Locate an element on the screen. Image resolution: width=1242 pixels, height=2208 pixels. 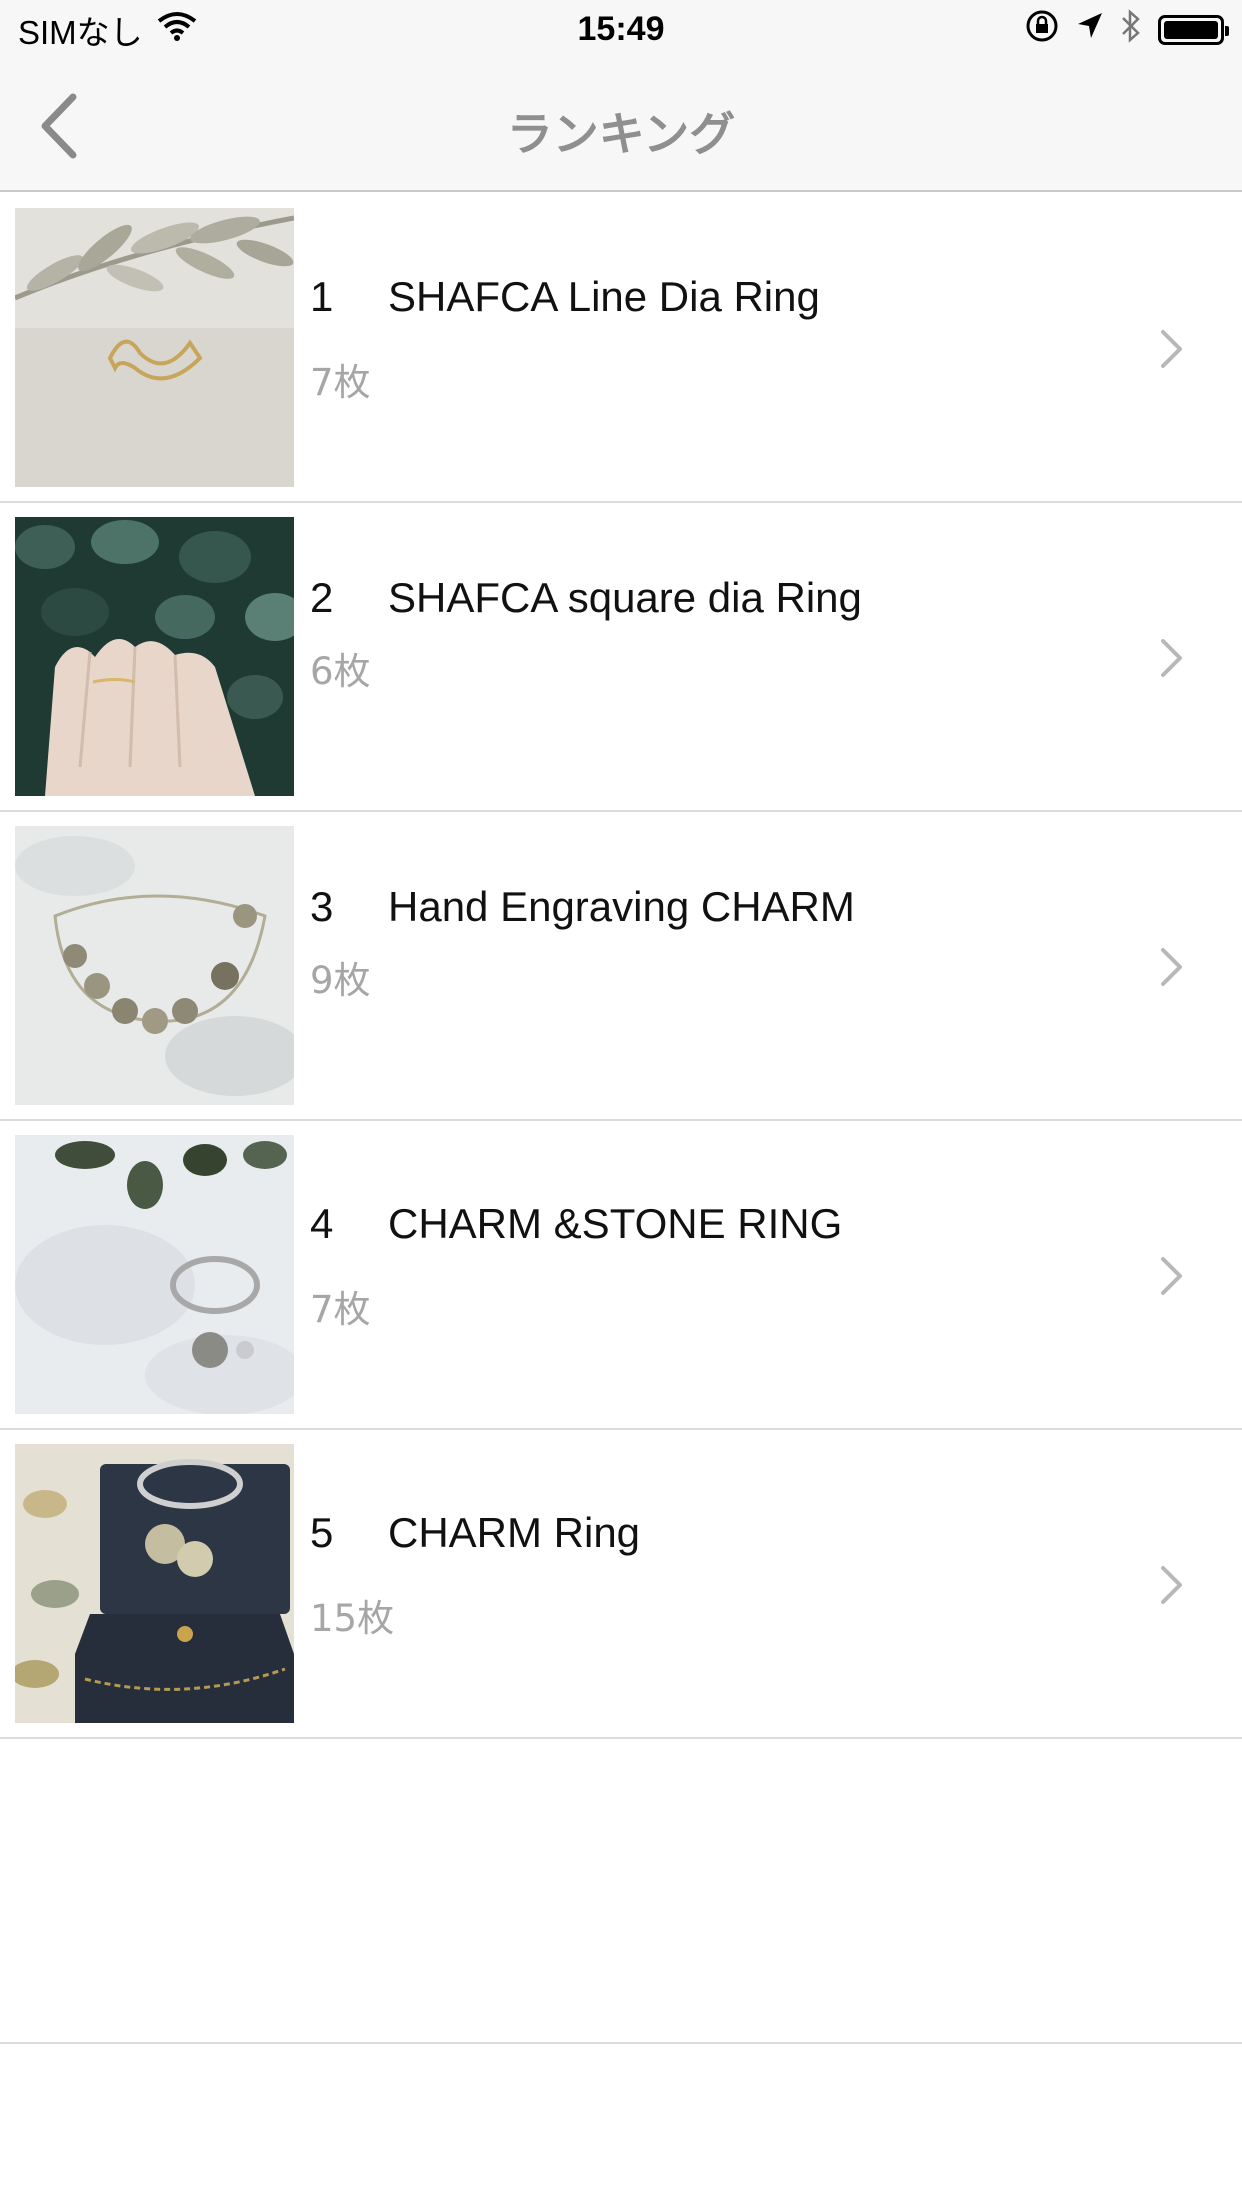
navigation-bar: ランキング is located at coordinates (621, 126).